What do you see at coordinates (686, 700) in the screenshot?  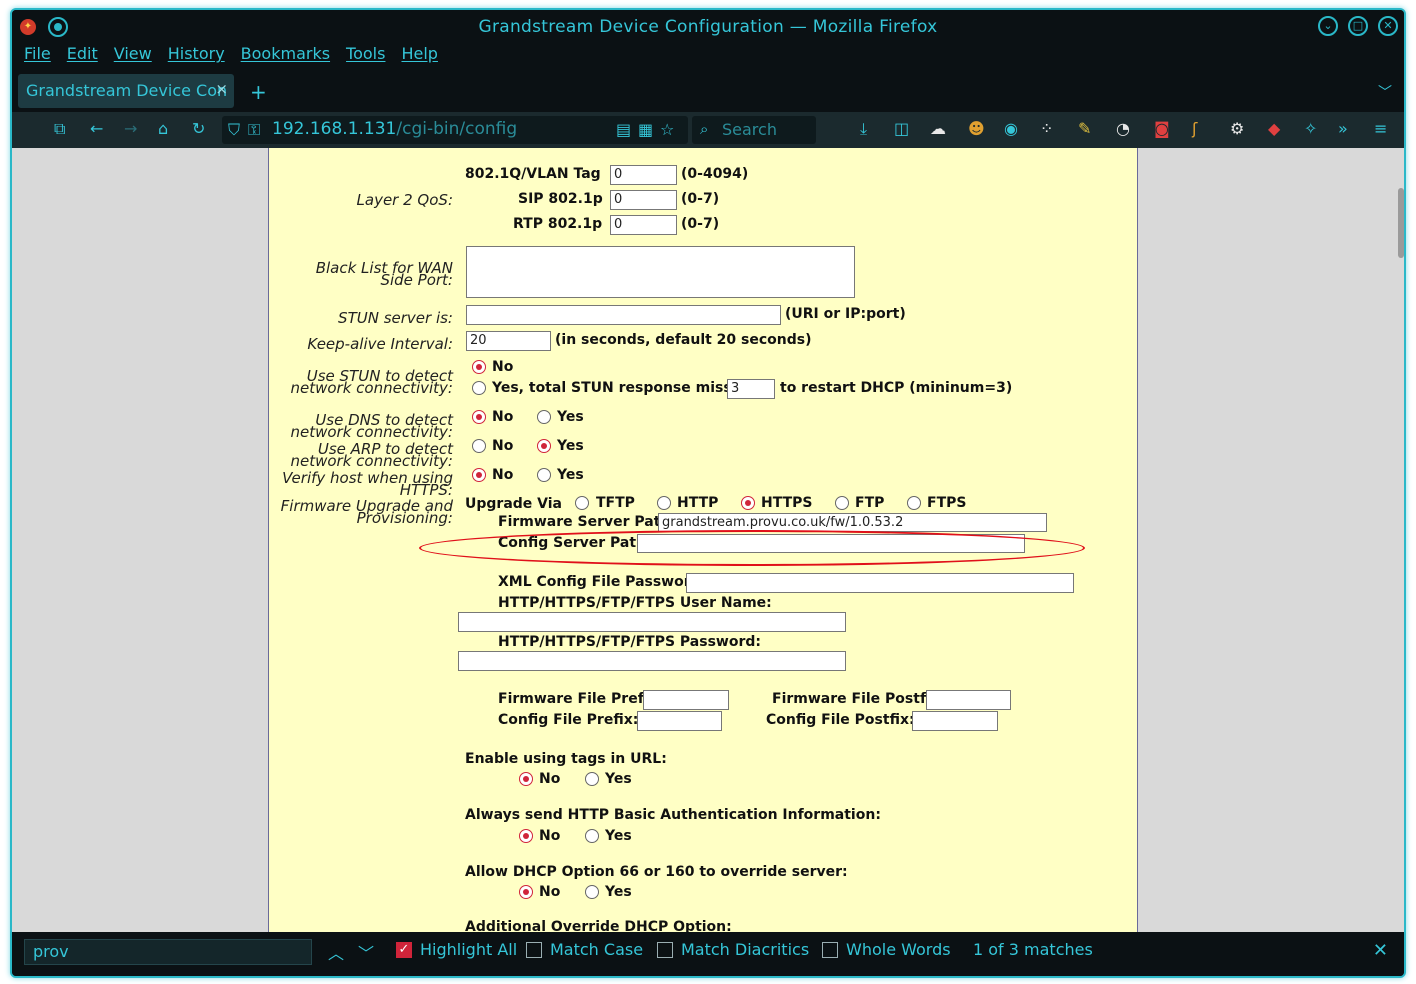 I see `firmware-prefix-input` at bounding box center [686, 700].